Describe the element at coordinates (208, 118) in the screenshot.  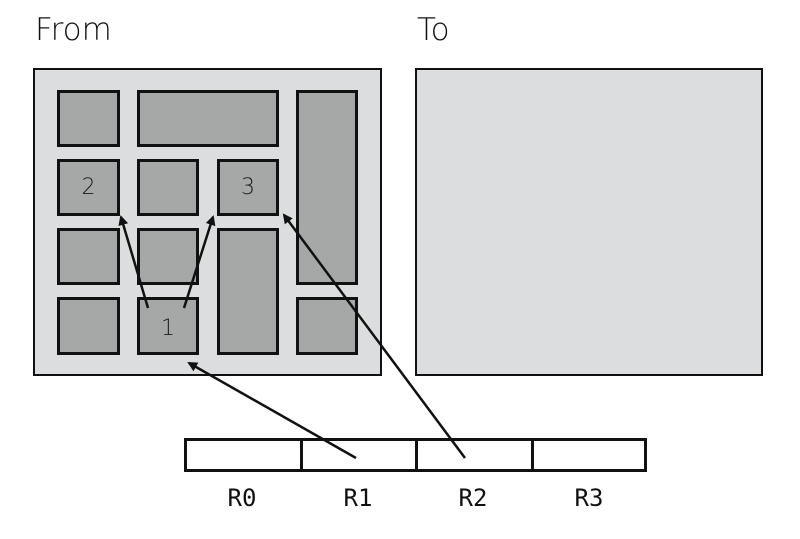
I see `tile-wide` at that location.